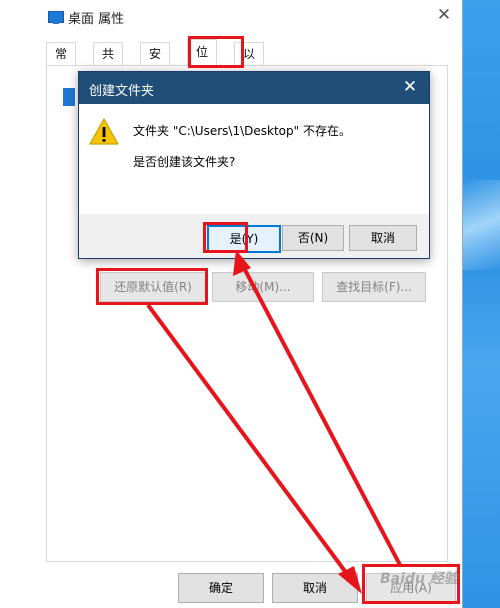  I want to click on window-title: 桌面 属性, so click(96, 19).